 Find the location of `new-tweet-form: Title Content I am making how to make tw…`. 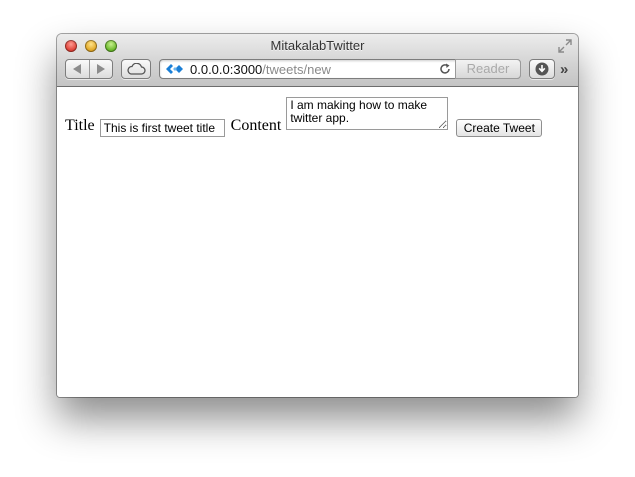

new-tweet-form: Title Content I am making how to make tw… is located at coordinates (304, 117).